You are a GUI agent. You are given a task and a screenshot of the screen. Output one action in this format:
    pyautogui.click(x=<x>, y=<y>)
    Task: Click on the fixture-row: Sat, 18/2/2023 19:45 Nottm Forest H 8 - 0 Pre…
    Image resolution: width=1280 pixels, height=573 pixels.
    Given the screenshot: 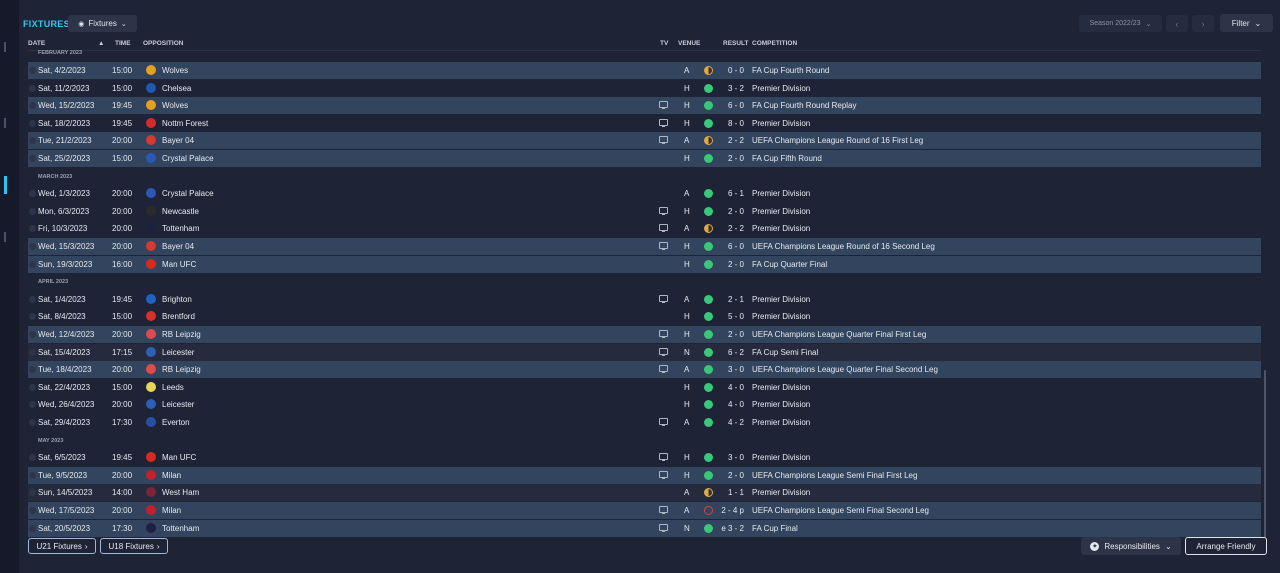 What is the action you would take?
    pyautogui.click(x=644, y=123)
    